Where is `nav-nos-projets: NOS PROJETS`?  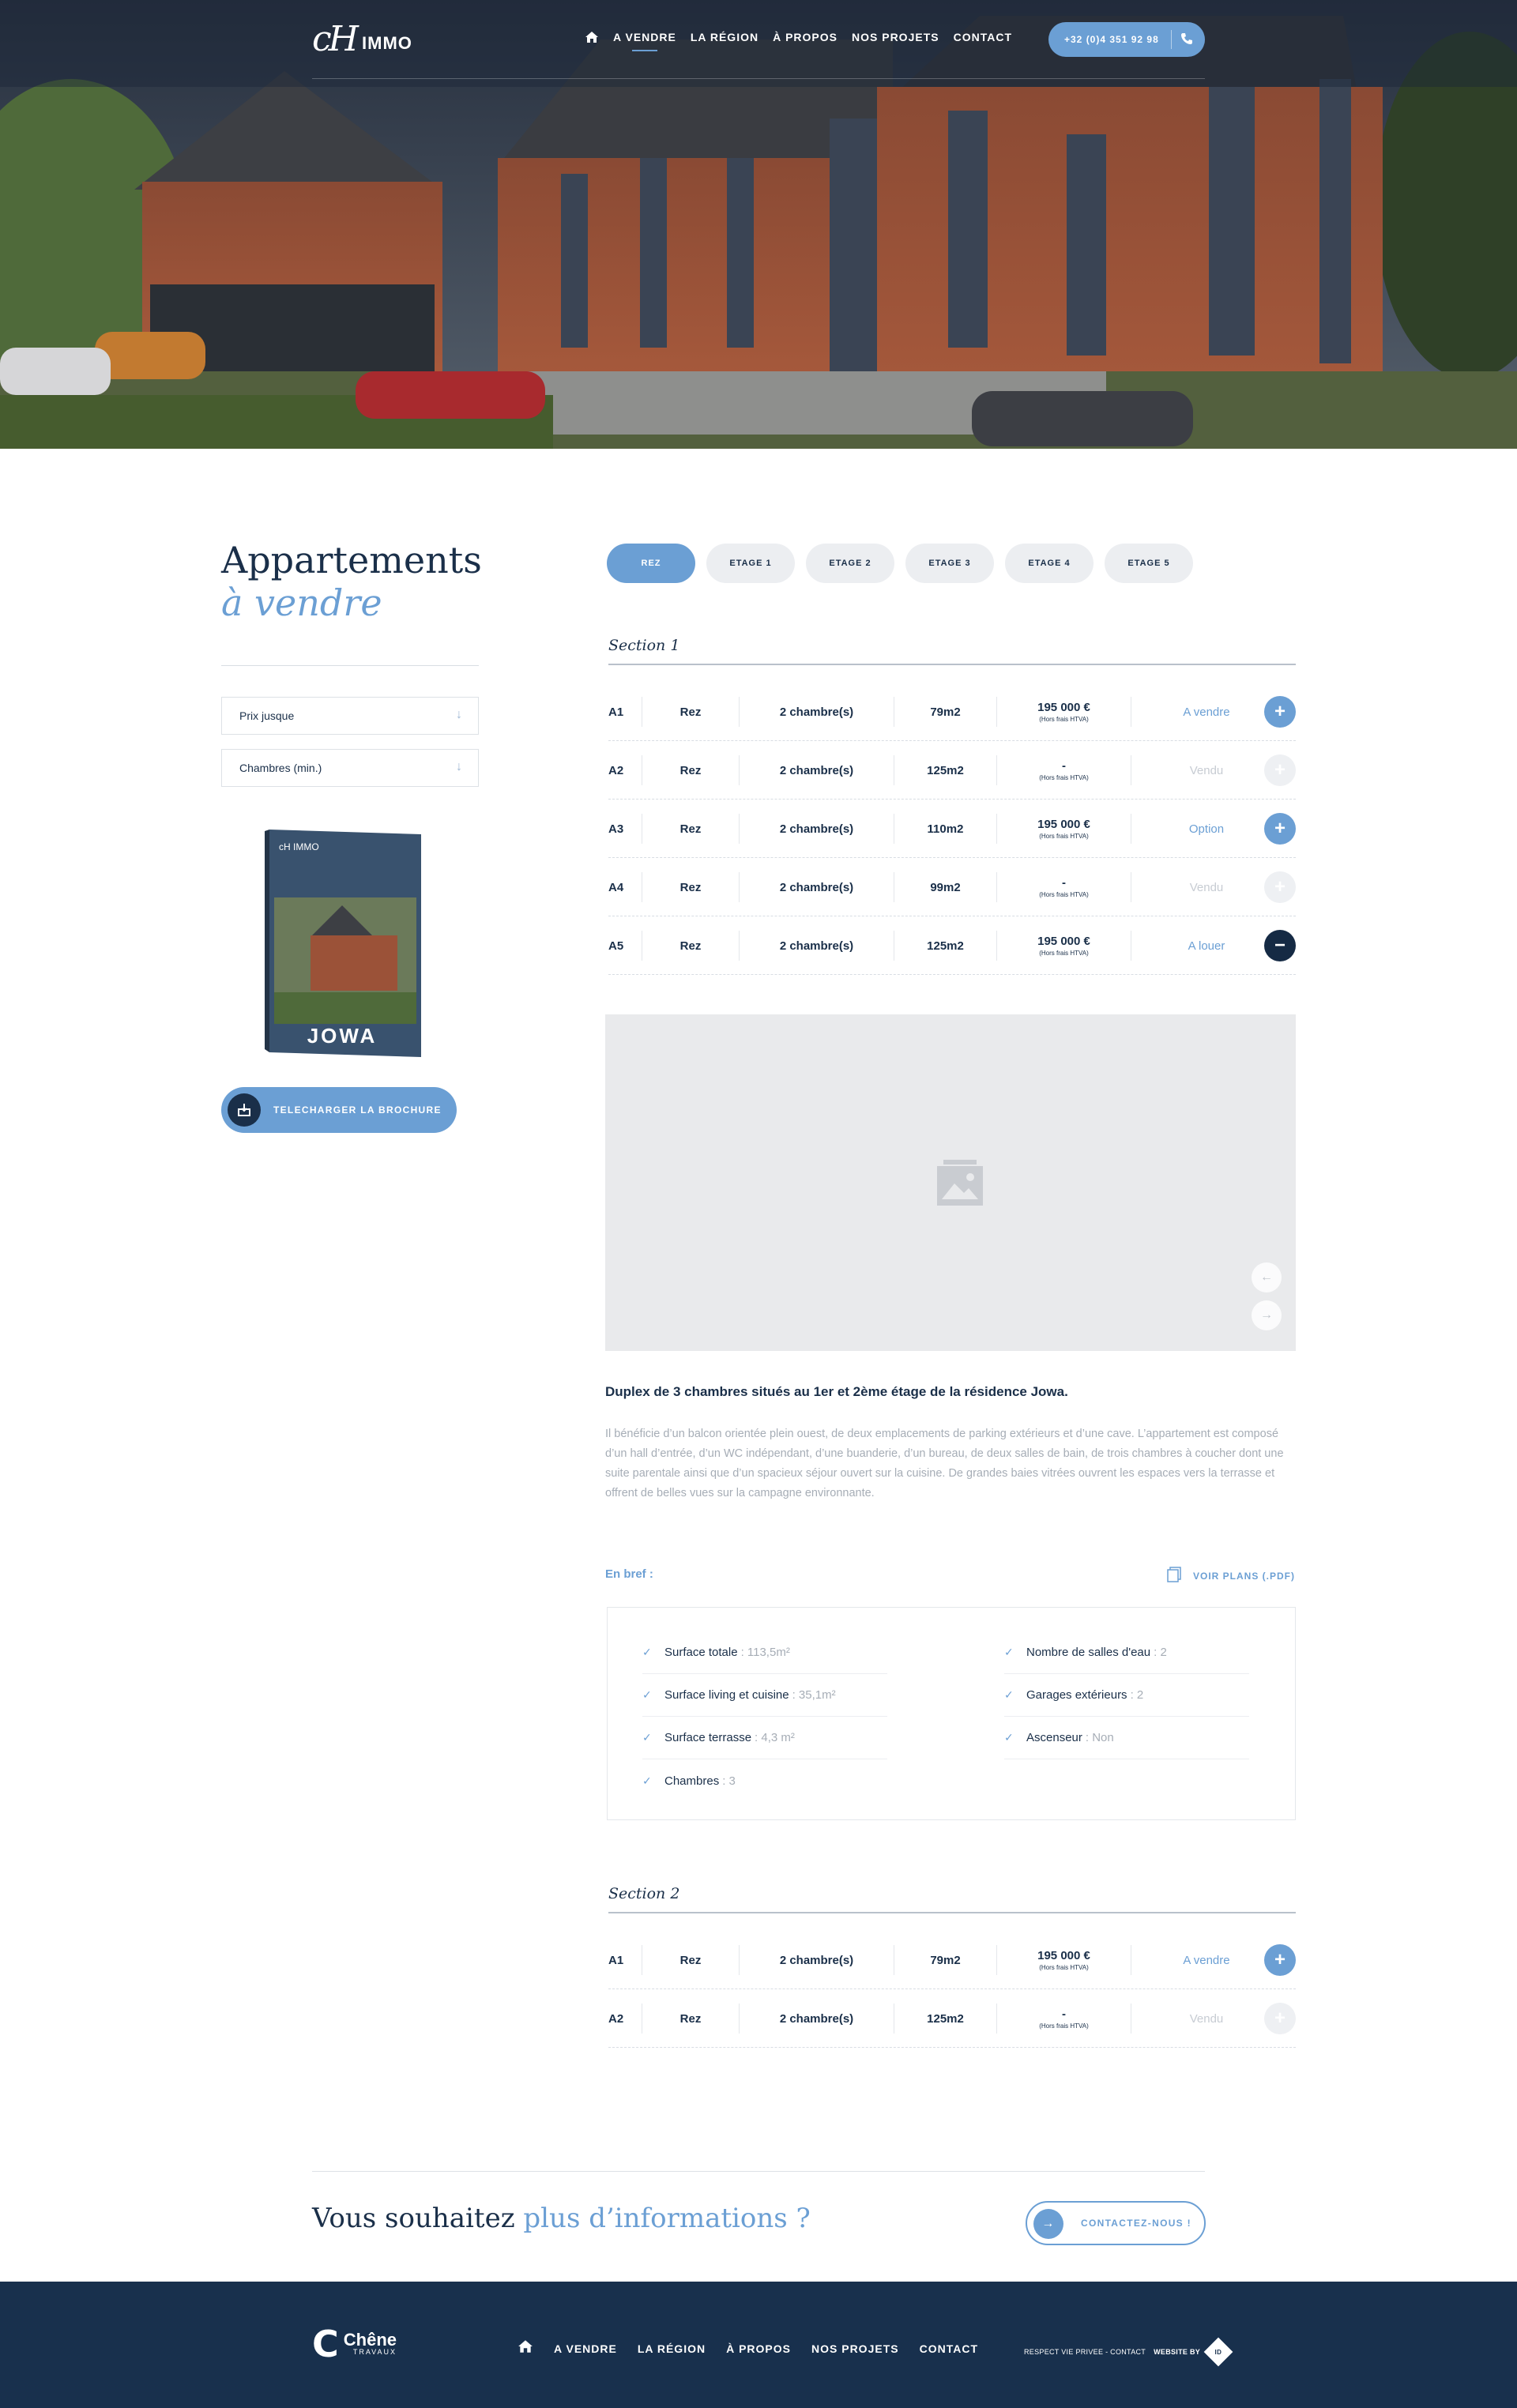
nav-nos-projets: NOS PROJETS is located at coordinates (896, 37).